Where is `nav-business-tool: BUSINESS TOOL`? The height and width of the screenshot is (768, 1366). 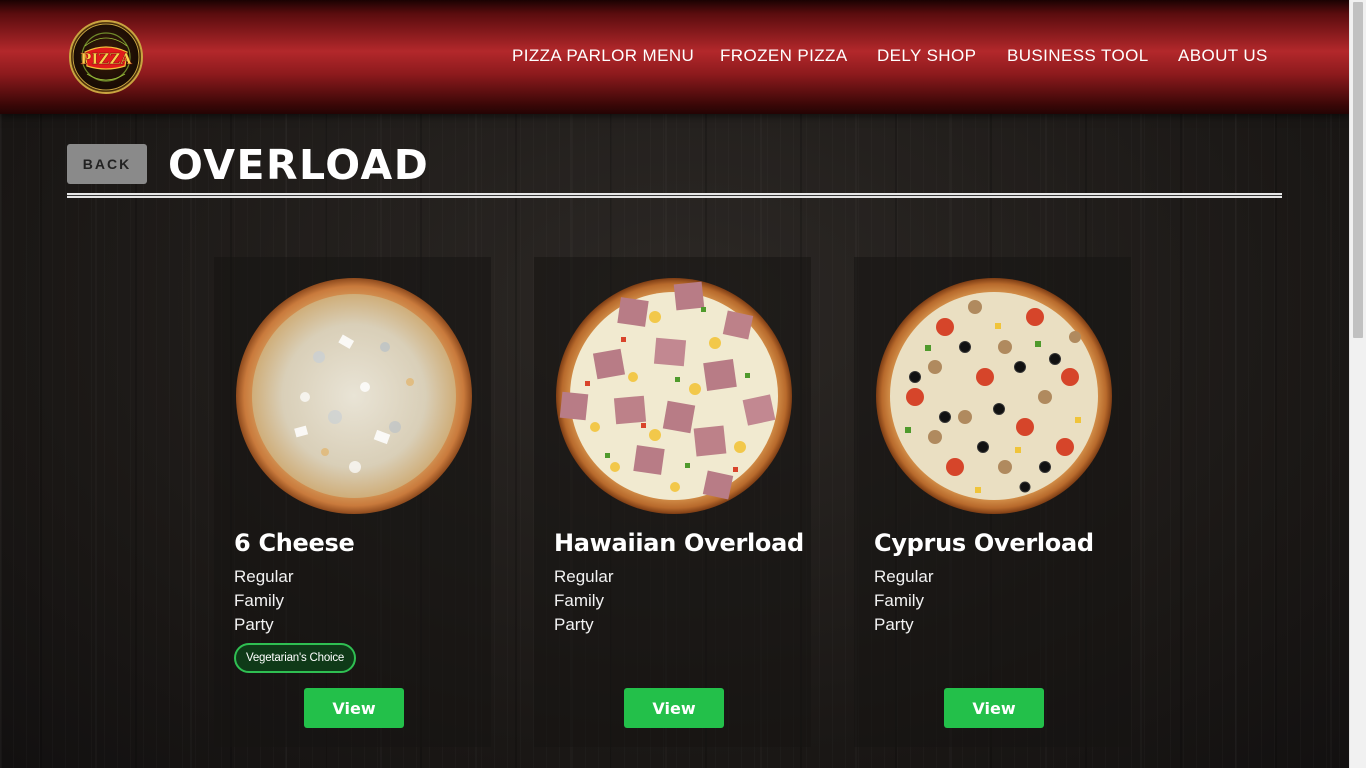 nav-business-tool: BUSINESS TOOL is located at coordinates (1078, 56).